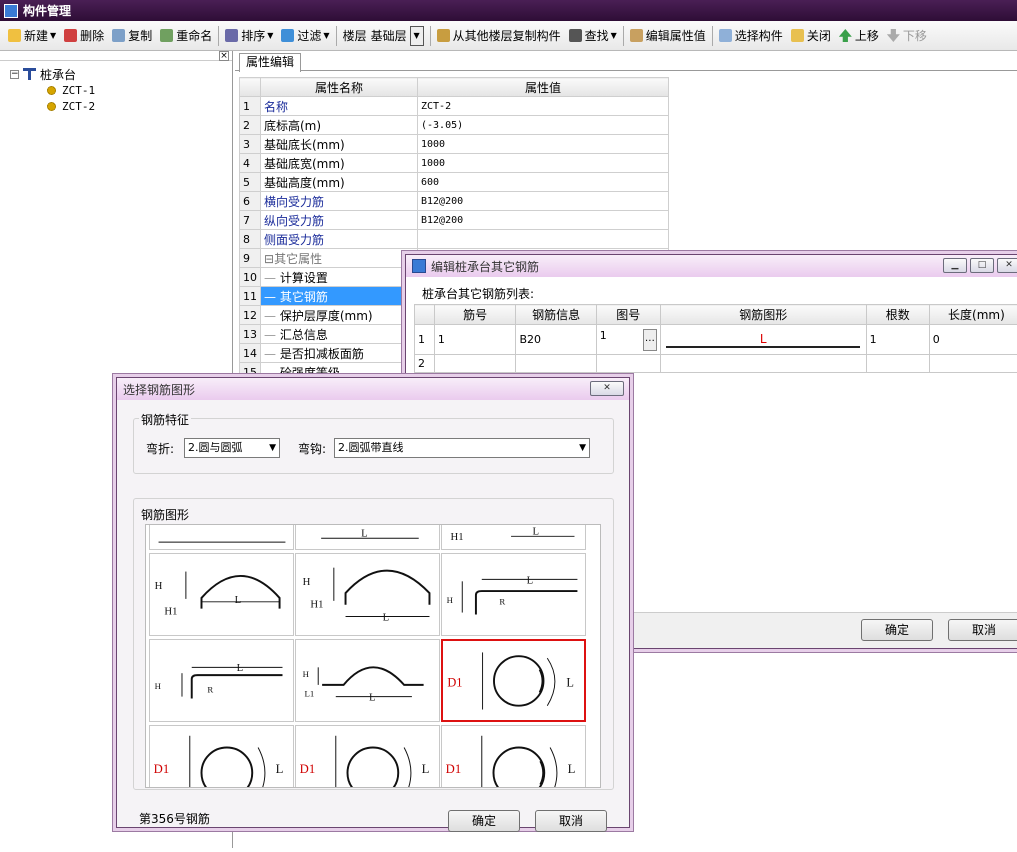  What do you see at coordinates (71, 90) in the screenshot?
I see `tree-item: ZCT-1` at bounding box center [71, 90].